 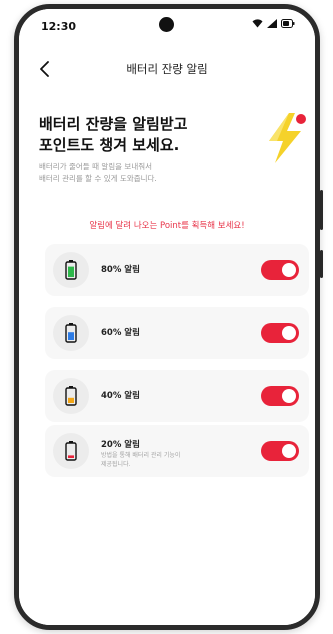 I want to click on alarm-description-line: 제공됩니다., so click(x=116, y=464).